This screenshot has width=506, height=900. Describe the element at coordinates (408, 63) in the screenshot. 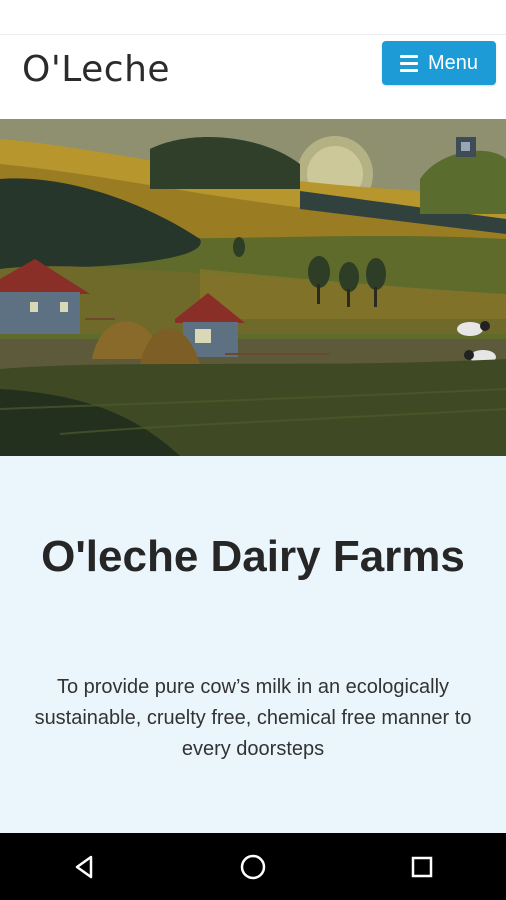

I see `hamburger-icon` at that location.